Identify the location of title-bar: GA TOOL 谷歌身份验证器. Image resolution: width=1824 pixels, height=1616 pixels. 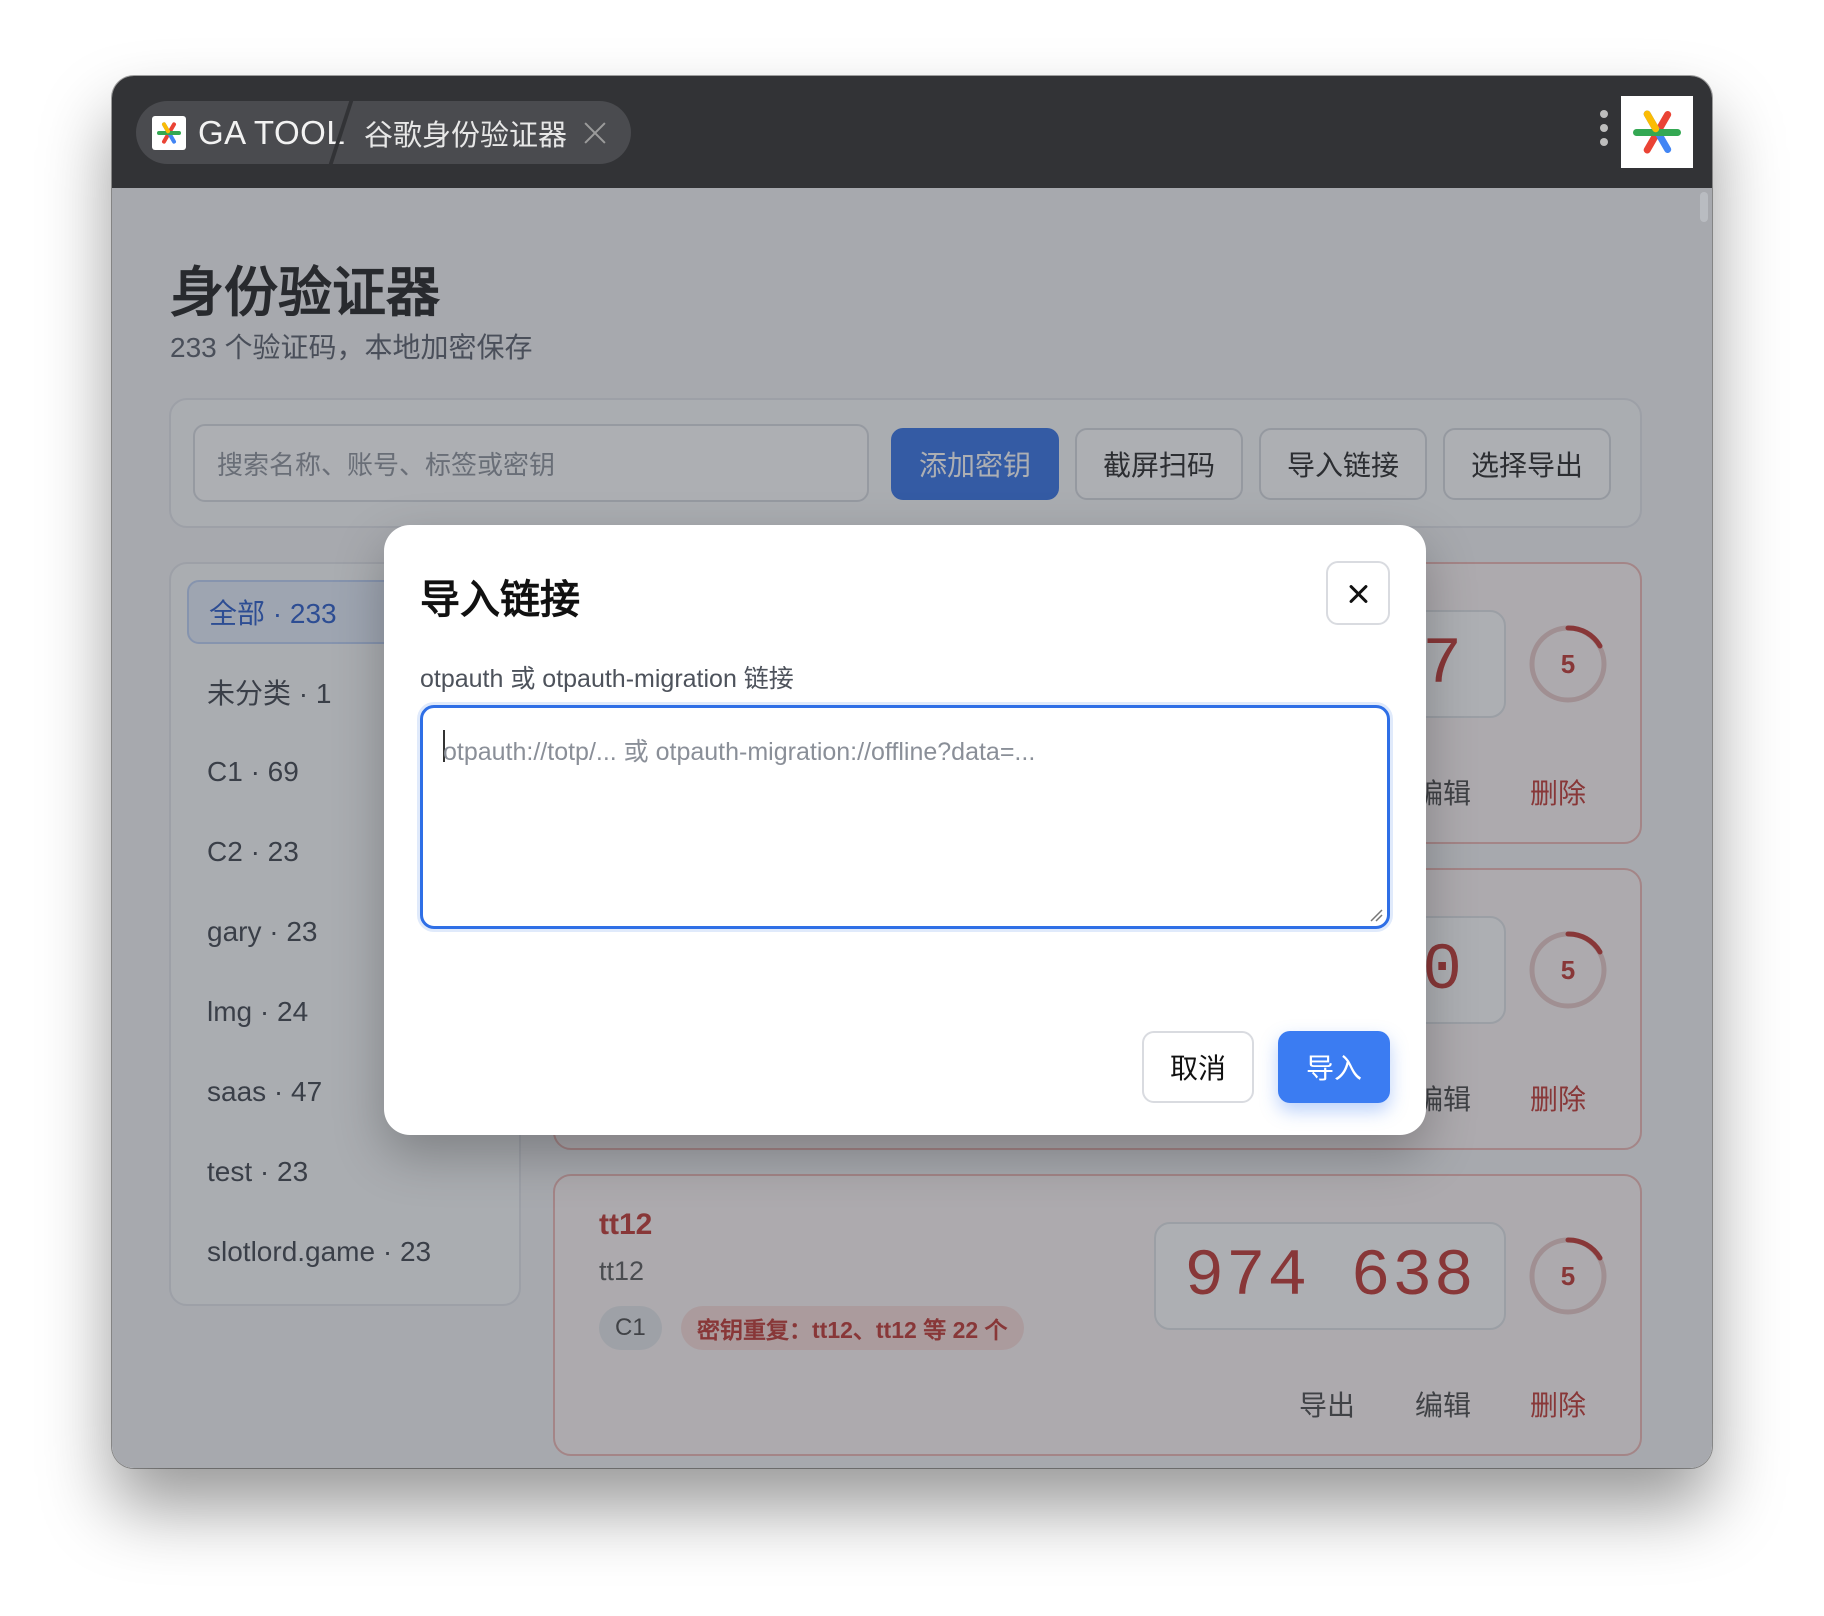
(912, 132).